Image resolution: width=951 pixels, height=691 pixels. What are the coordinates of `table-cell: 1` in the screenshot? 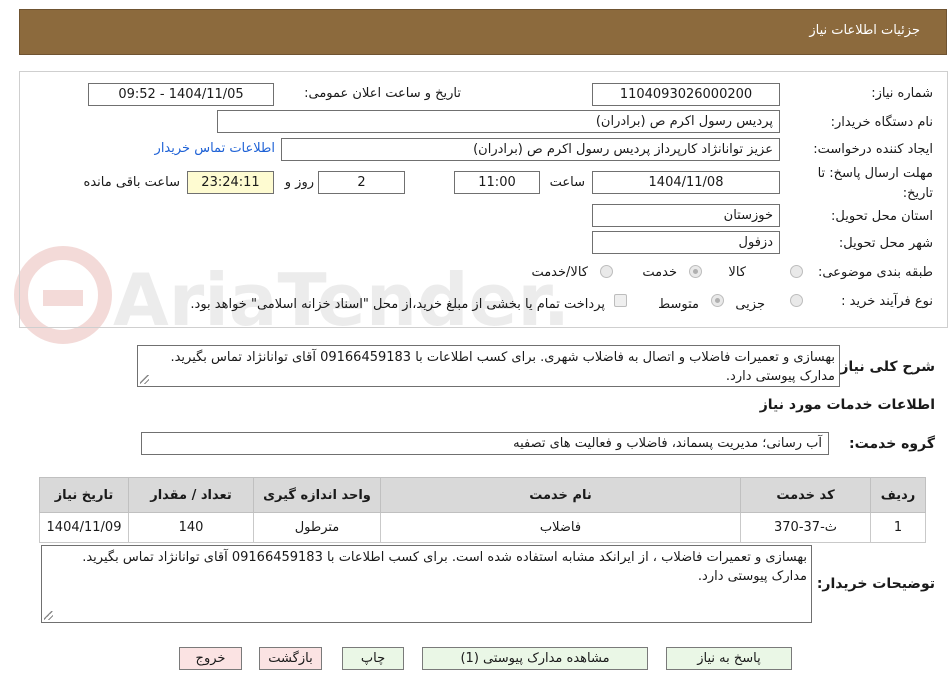 It's located at (898, 527).